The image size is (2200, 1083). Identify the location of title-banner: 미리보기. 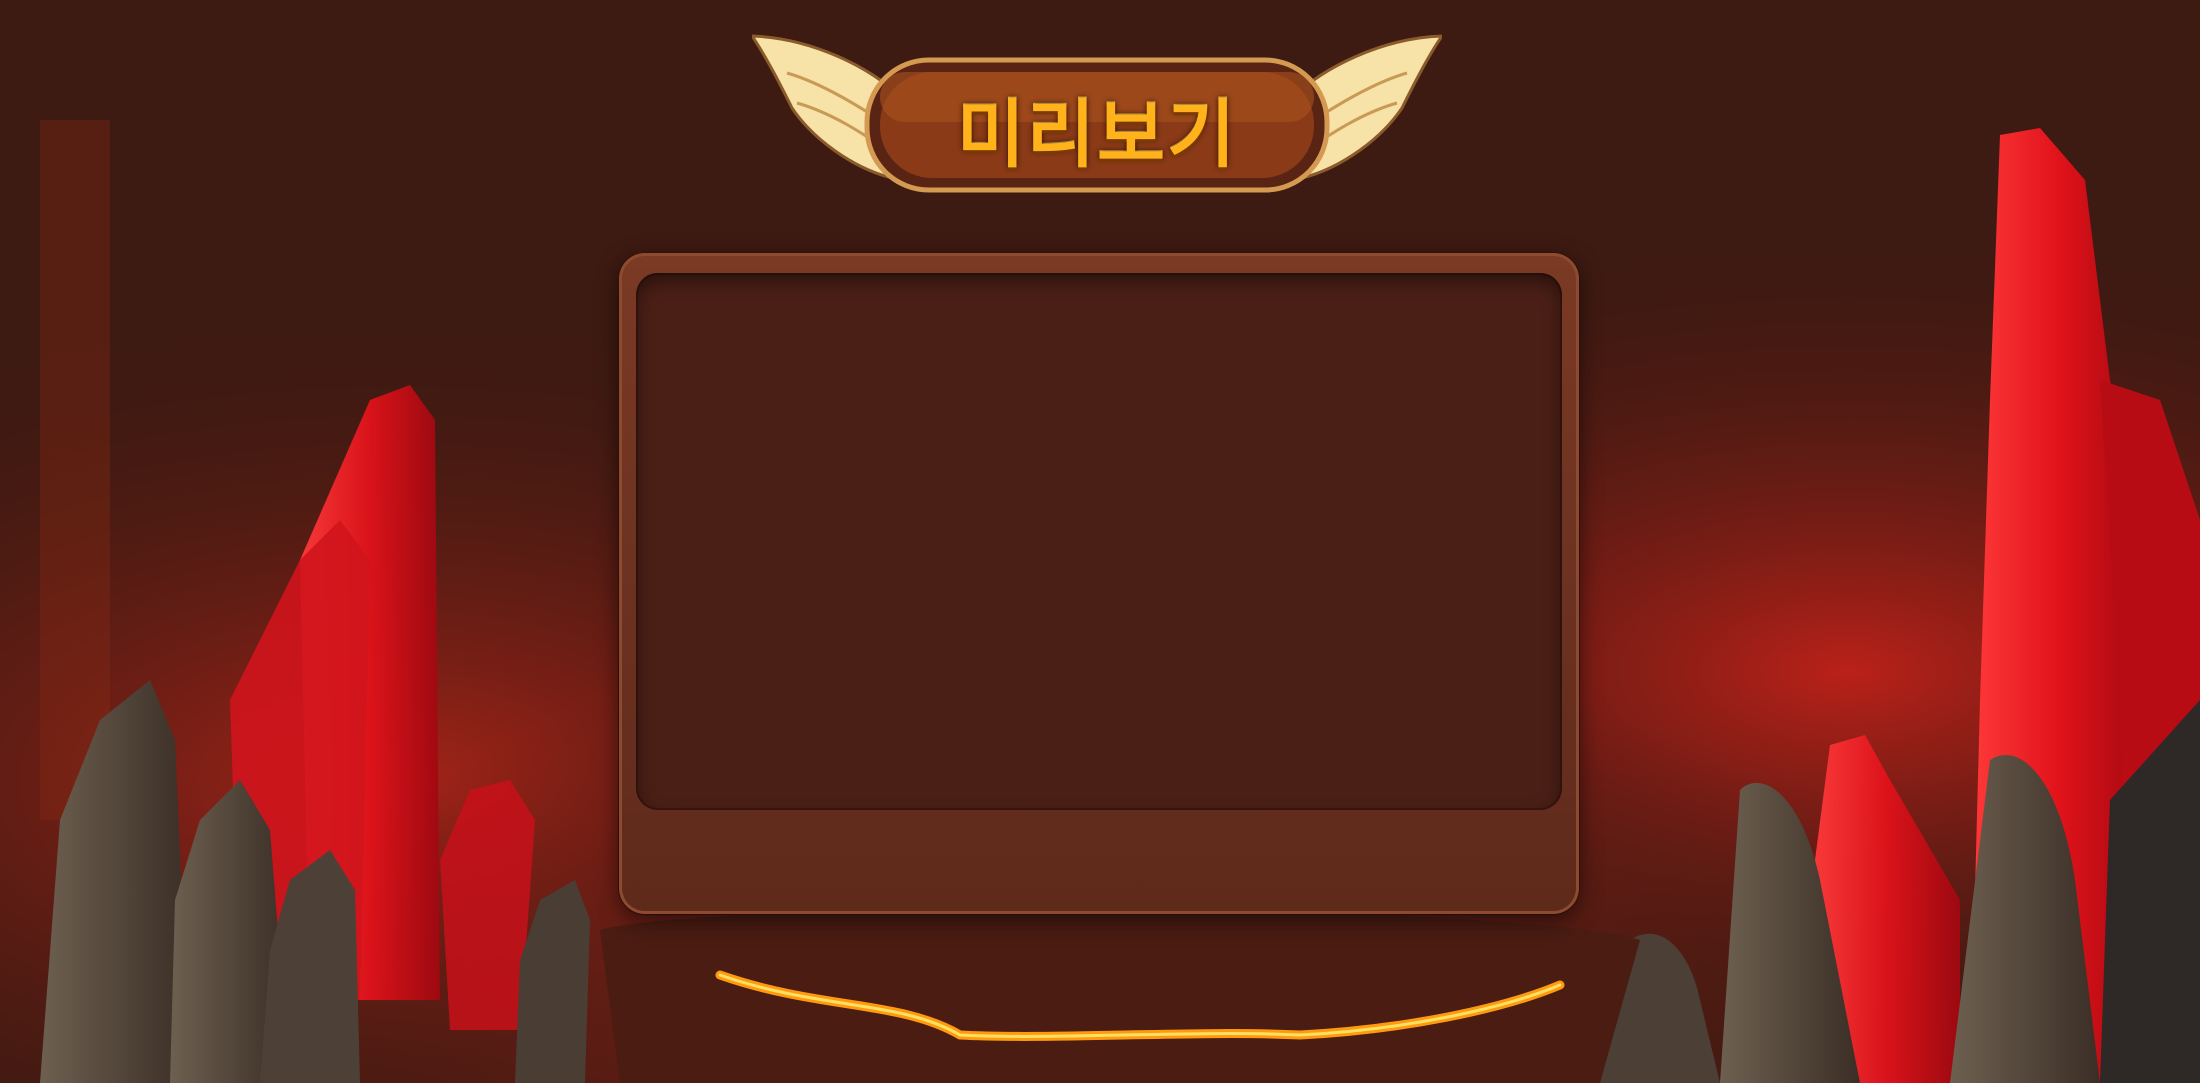
(1097, 118).